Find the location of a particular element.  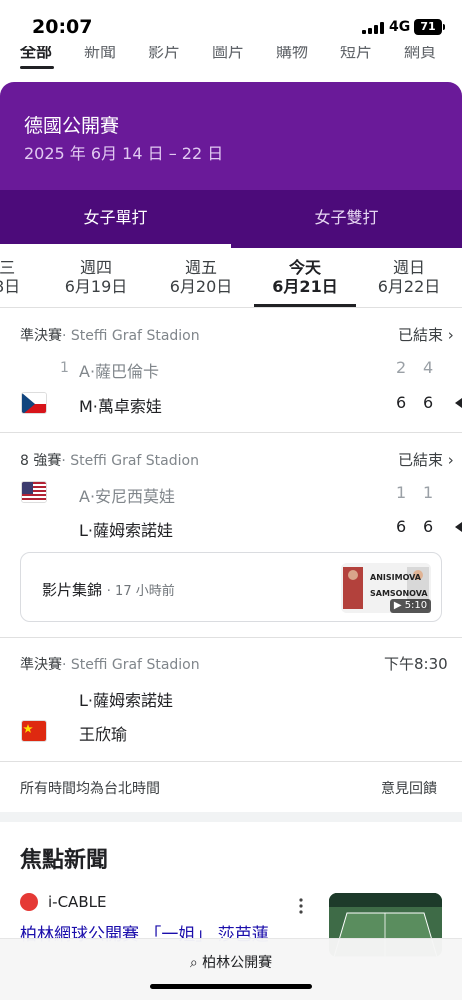

day-date: 6月19日 is located at coordinates (96, 286).